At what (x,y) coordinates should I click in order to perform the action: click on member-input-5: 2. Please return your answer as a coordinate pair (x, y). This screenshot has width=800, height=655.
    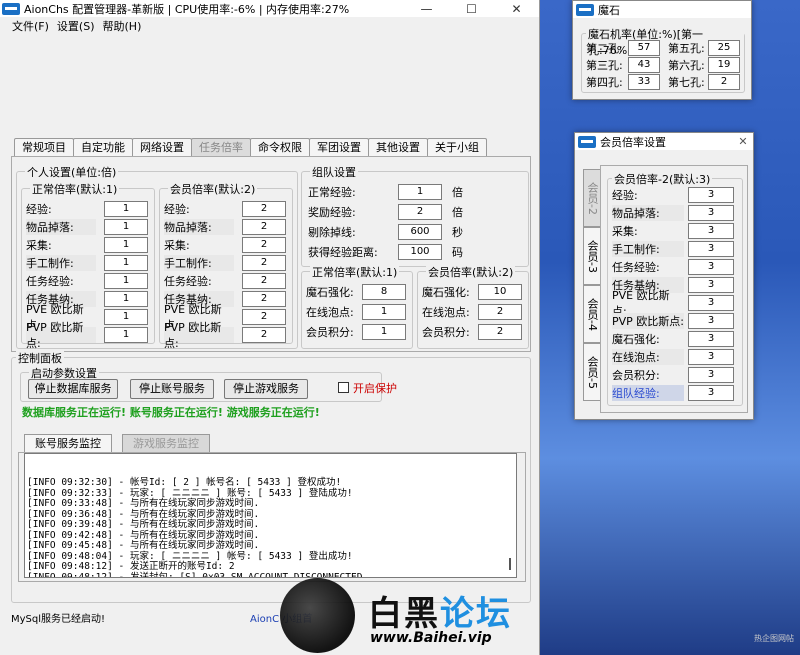
    Looking at the image, I should click on (264, 299).